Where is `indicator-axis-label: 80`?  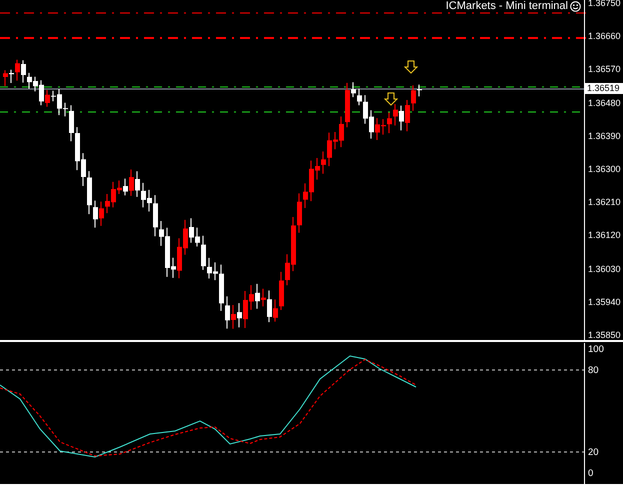 indicator-axis-label: 80 is located at coordinates (593, 370).